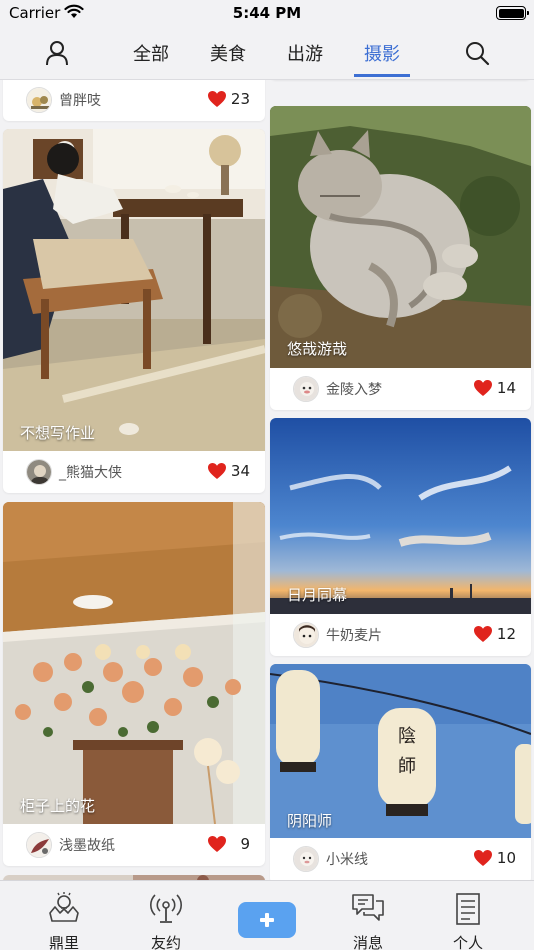  Describe the element at coordinates (305, 53) in the screenshot. I see `tab-travel: 出游` at that location.